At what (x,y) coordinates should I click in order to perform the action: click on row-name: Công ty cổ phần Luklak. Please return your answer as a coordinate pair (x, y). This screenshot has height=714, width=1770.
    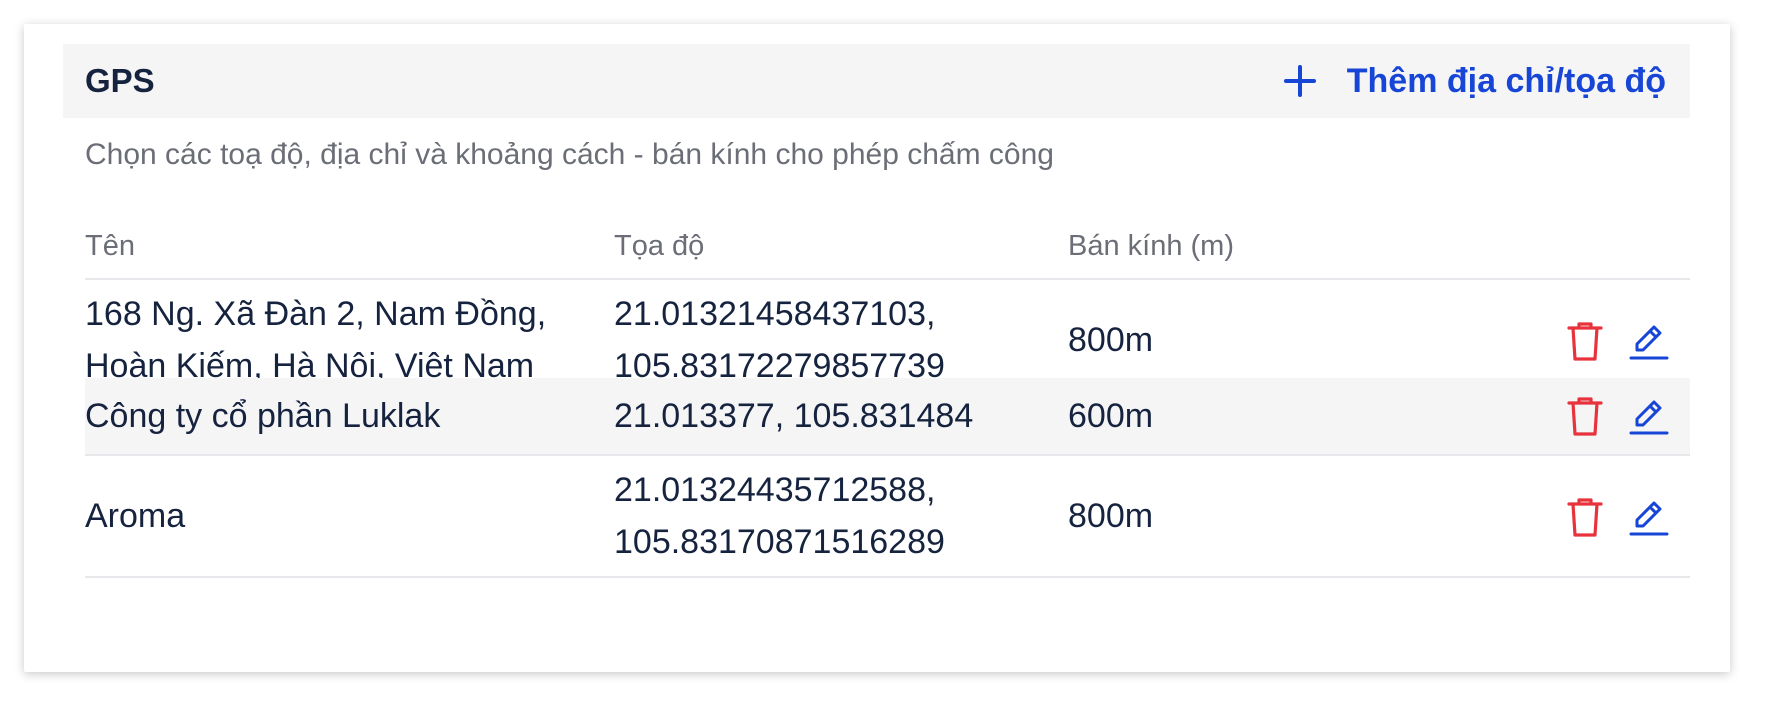
    Looking at the image, I should click on (263, 416).